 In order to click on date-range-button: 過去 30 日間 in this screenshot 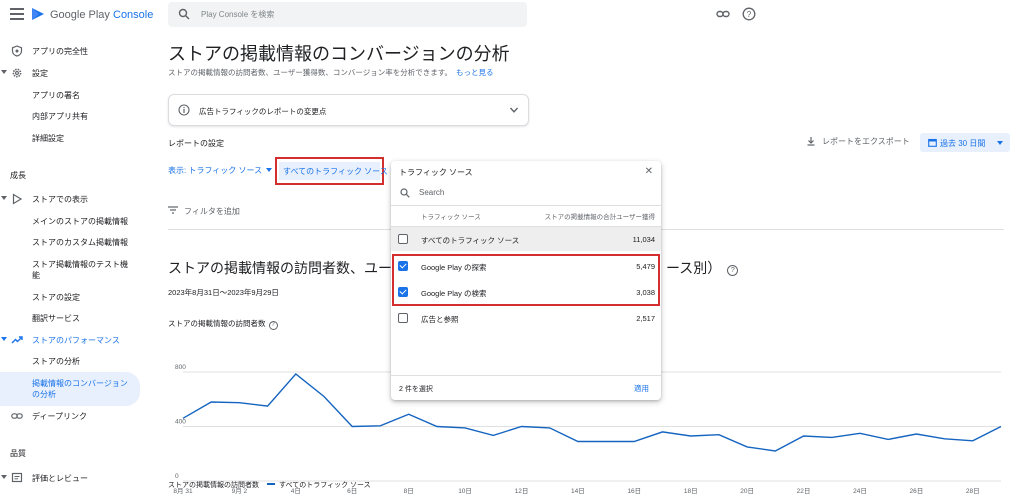, I will do `click(965, 142)`.